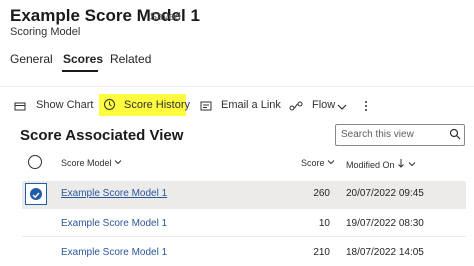 This screenshot has width=474, height=266. I want to click on select-all-checkbox, so click(35, 162).